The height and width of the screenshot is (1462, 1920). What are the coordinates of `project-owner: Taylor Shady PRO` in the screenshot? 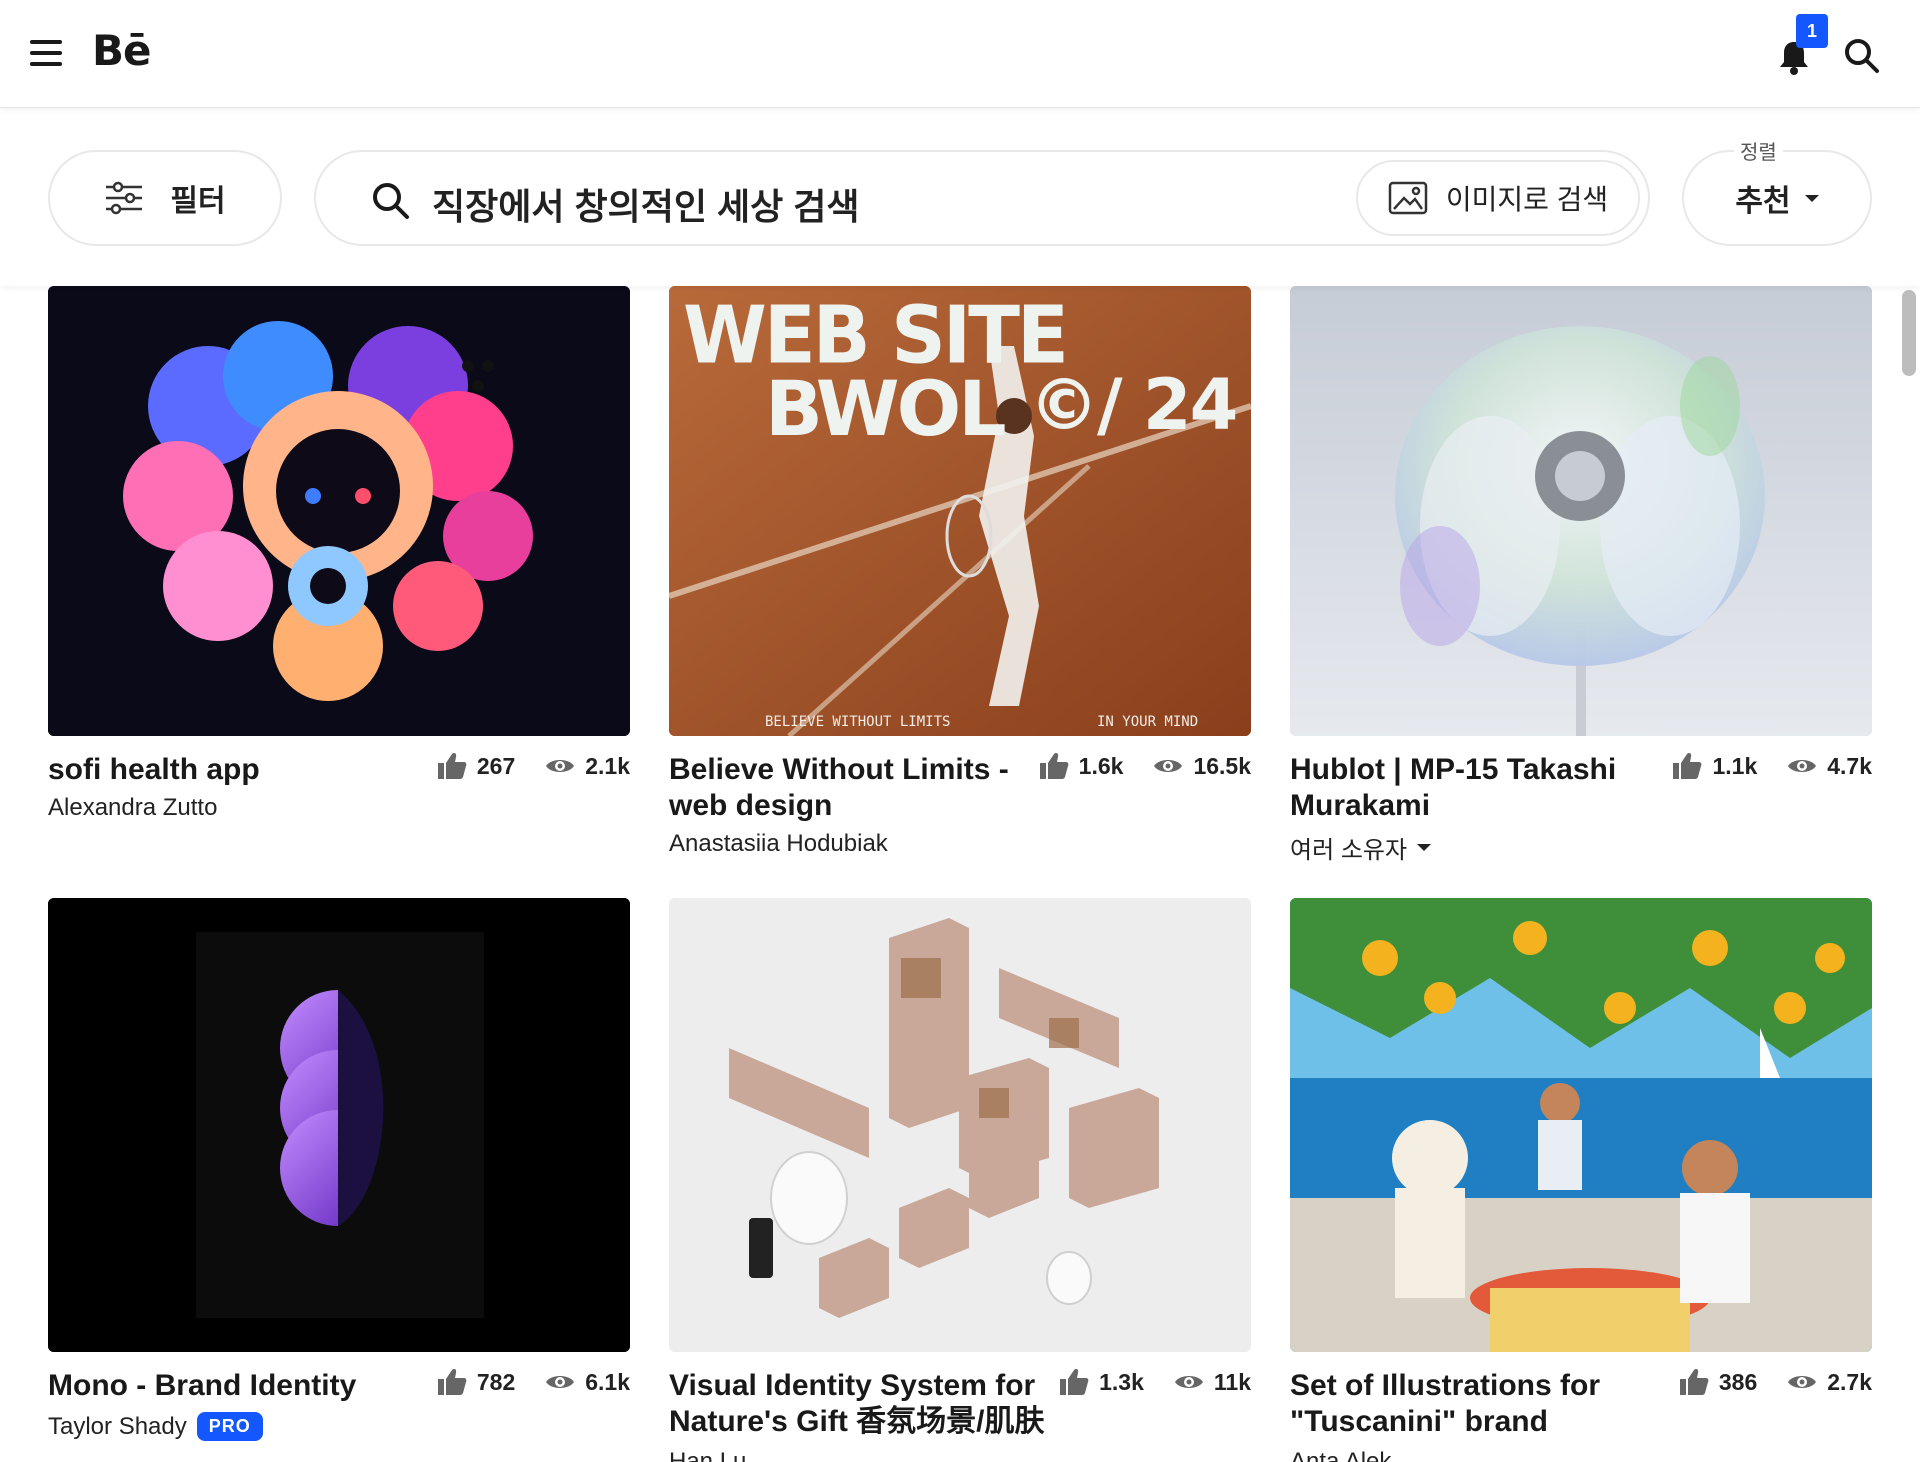 It's located at (155, 1426).